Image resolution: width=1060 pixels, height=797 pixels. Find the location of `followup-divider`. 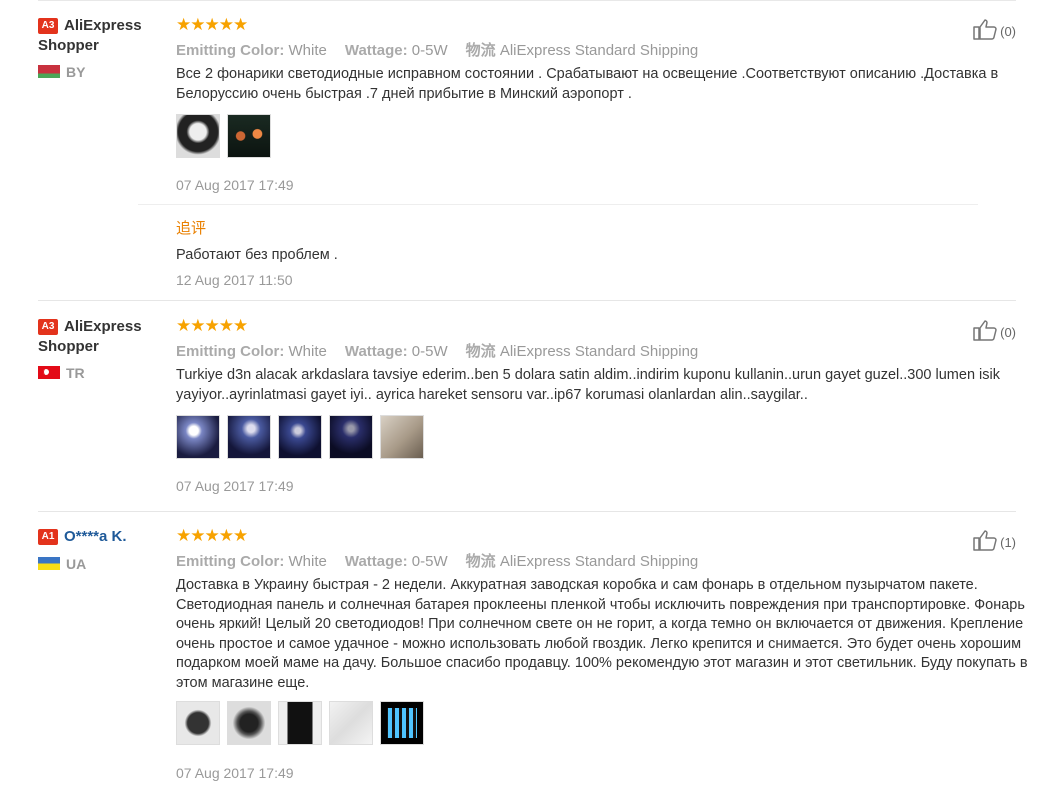

followup-divider is located at coordinates (558, 204).